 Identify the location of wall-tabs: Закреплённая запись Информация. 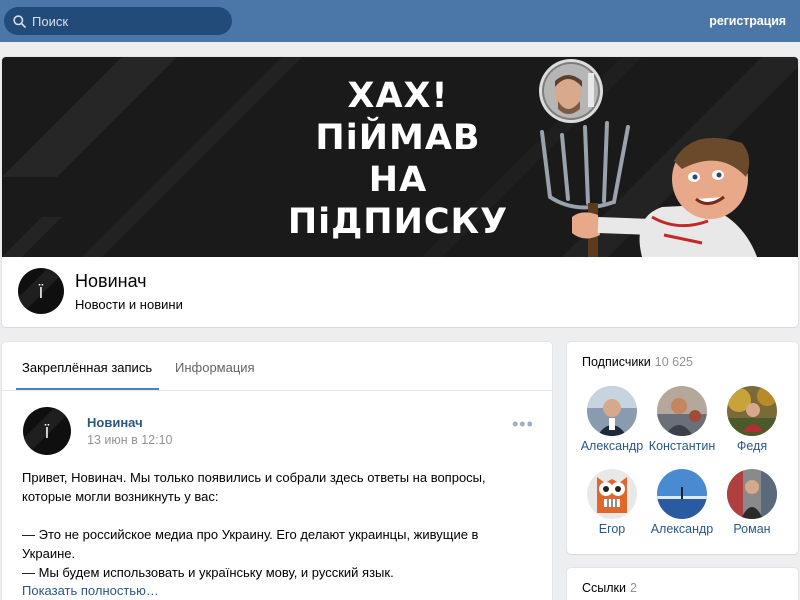
(277, 366).